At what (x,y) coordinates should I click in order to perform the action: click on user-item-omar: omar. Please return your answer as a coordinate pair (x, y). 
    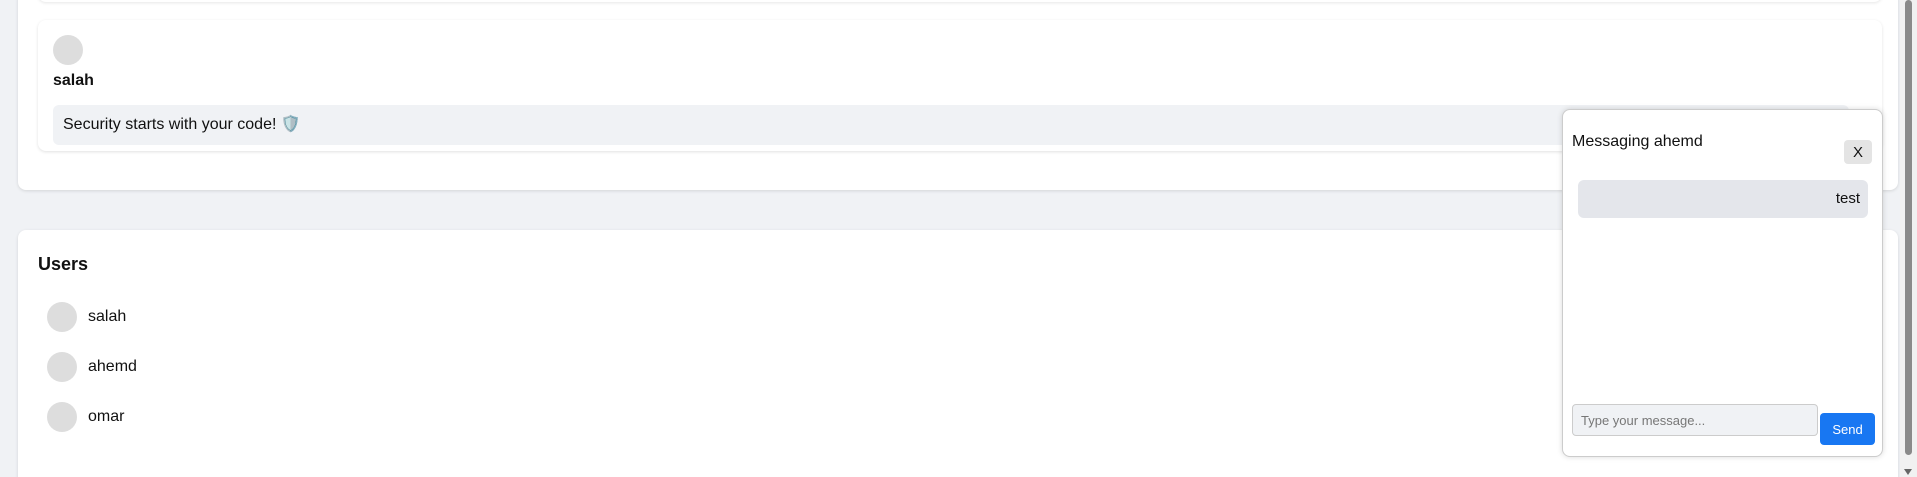
    Looking at the image, I should click on (85, 417).